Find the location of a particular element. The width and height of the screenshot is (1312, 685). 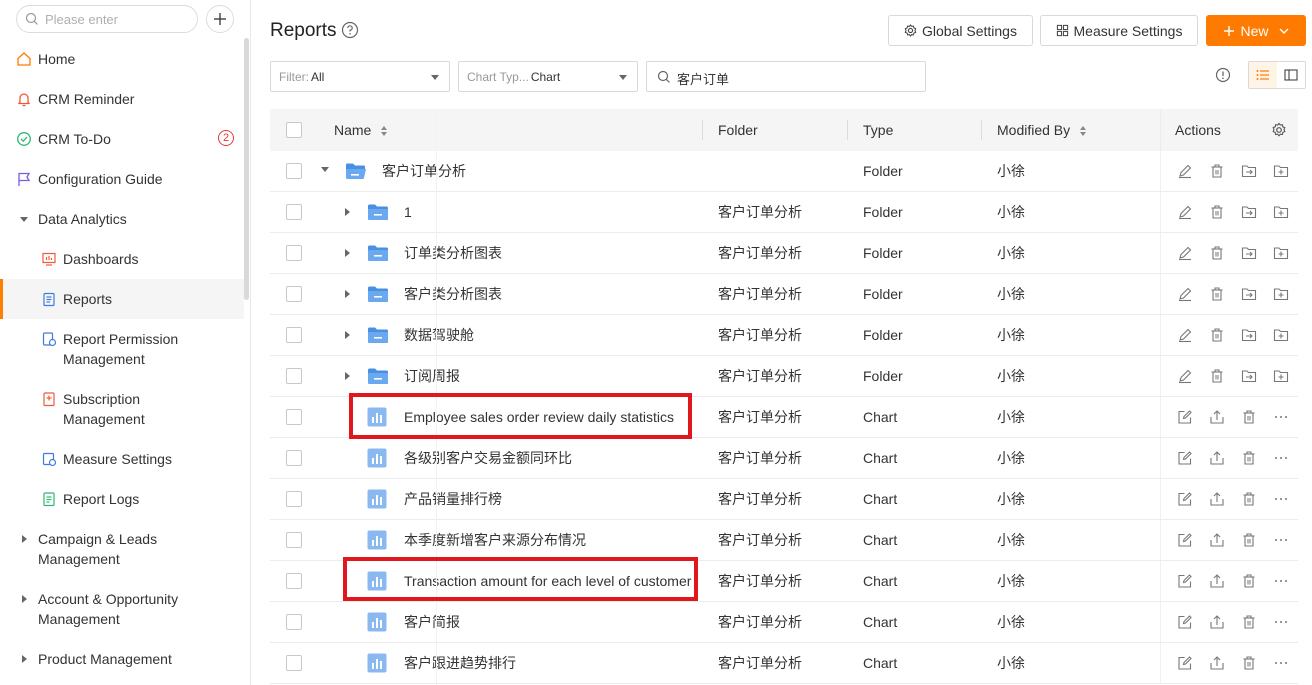

table-row: 订单类分析图表 客户订单分析 Folder 小徐 is located at coordinates (784, 253).